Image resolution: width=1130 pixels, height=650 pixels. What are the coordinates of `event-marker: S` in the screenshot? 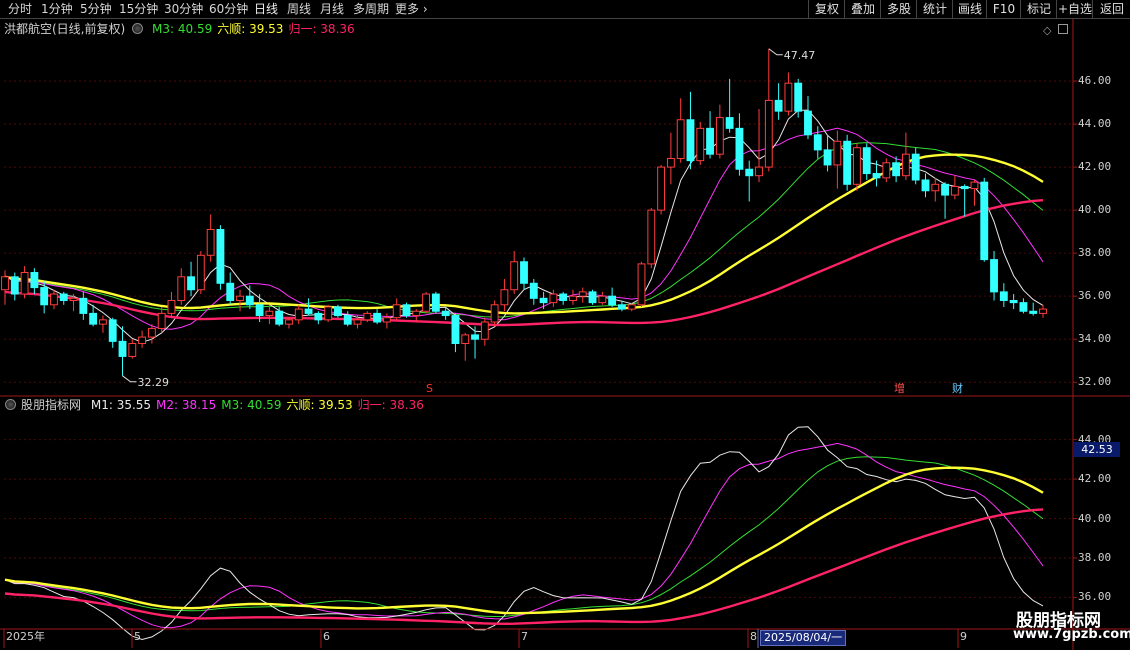 It's located at (429, 388).